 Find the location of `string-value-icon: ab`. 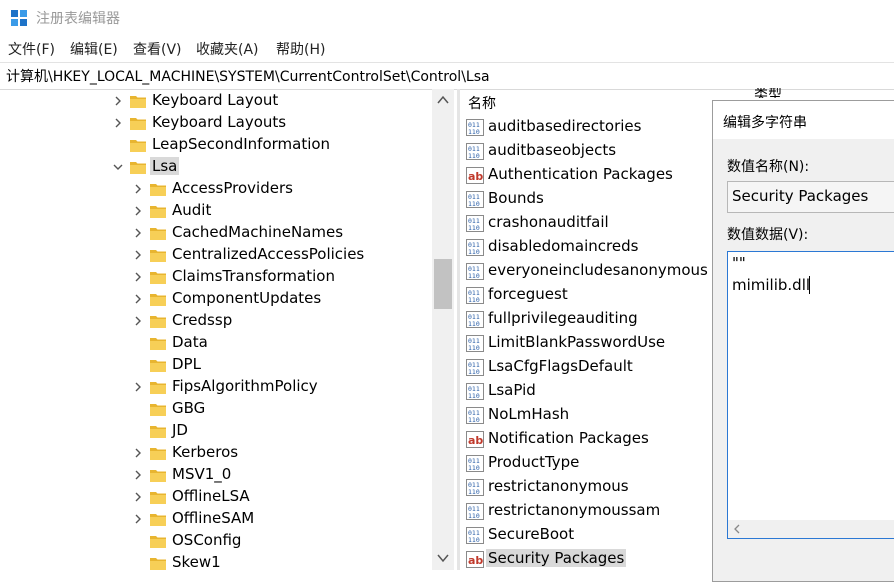

string-value-icon: ab is located at coordinates (475, 559).